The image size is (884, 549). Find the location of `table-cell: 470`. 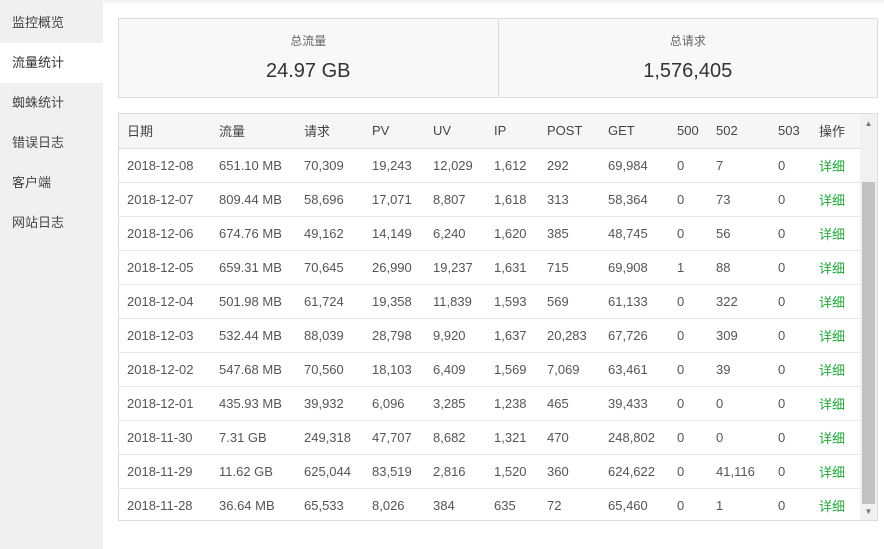

table-cell: 470 is located at coordinates (569, 437).